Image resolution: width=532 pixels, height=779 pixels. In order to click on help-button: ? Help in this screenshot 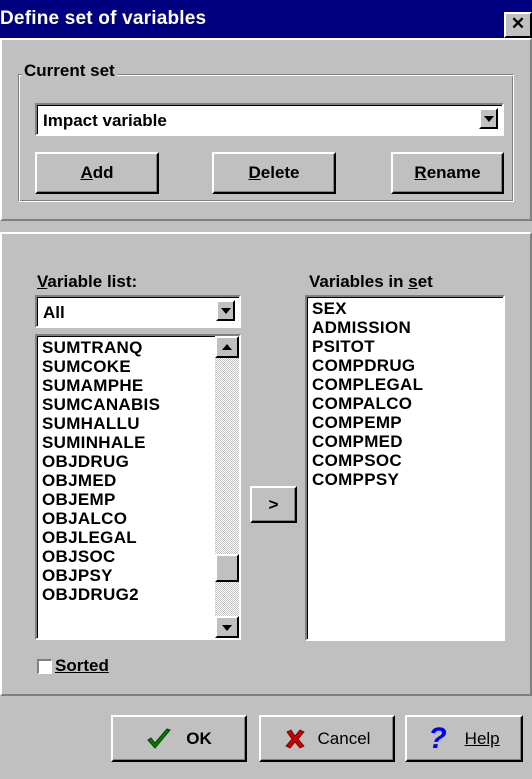, I will do `click(464, 738)`.